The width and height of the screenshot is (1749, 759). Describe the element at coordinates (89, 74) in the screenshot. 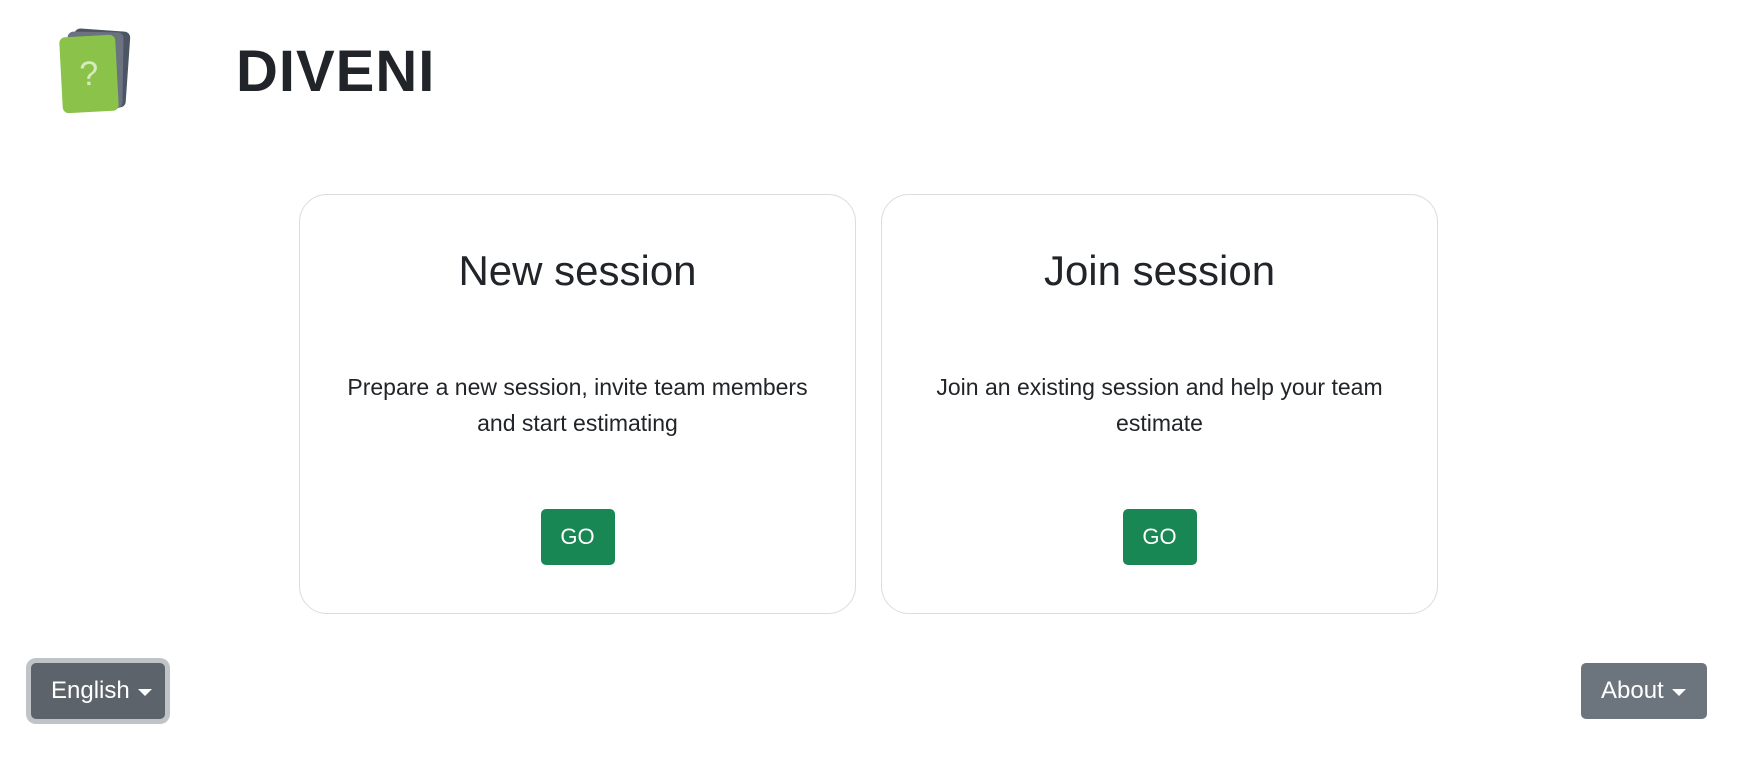

I see `logo-card-front: ?` at that location.